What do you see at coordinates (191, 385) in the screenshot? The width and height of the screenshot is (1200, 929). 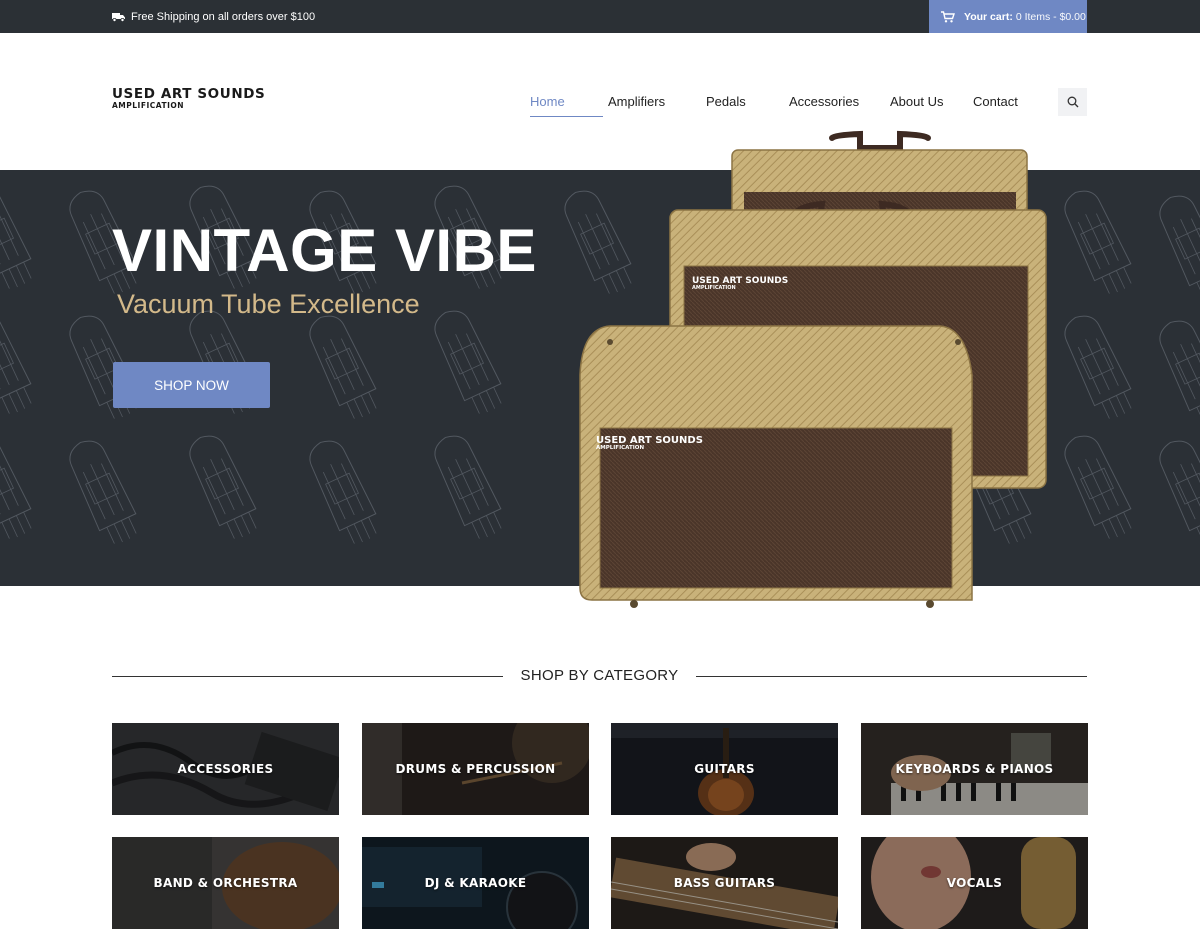 I see `shop-now-button: SHOP NOW` at bounding box center [191, 385].